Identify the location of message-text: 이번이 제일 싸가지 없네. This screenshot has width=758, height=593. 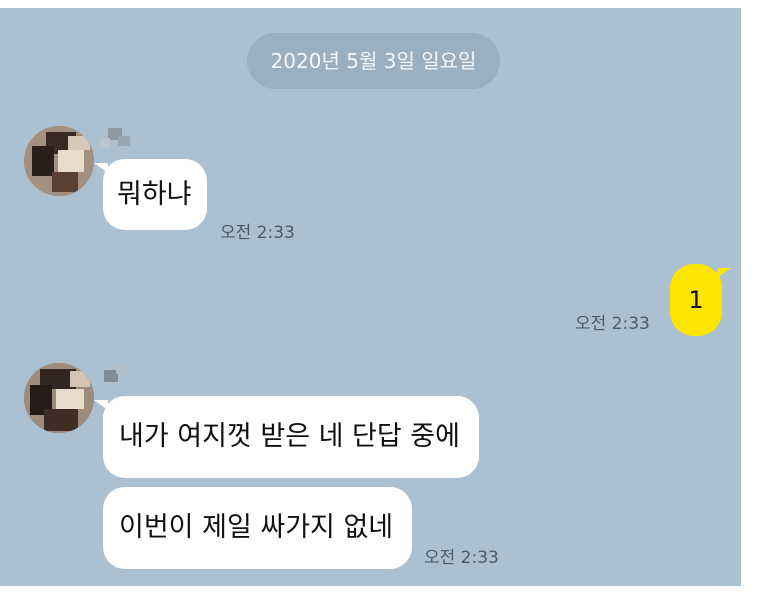
(256, 527).